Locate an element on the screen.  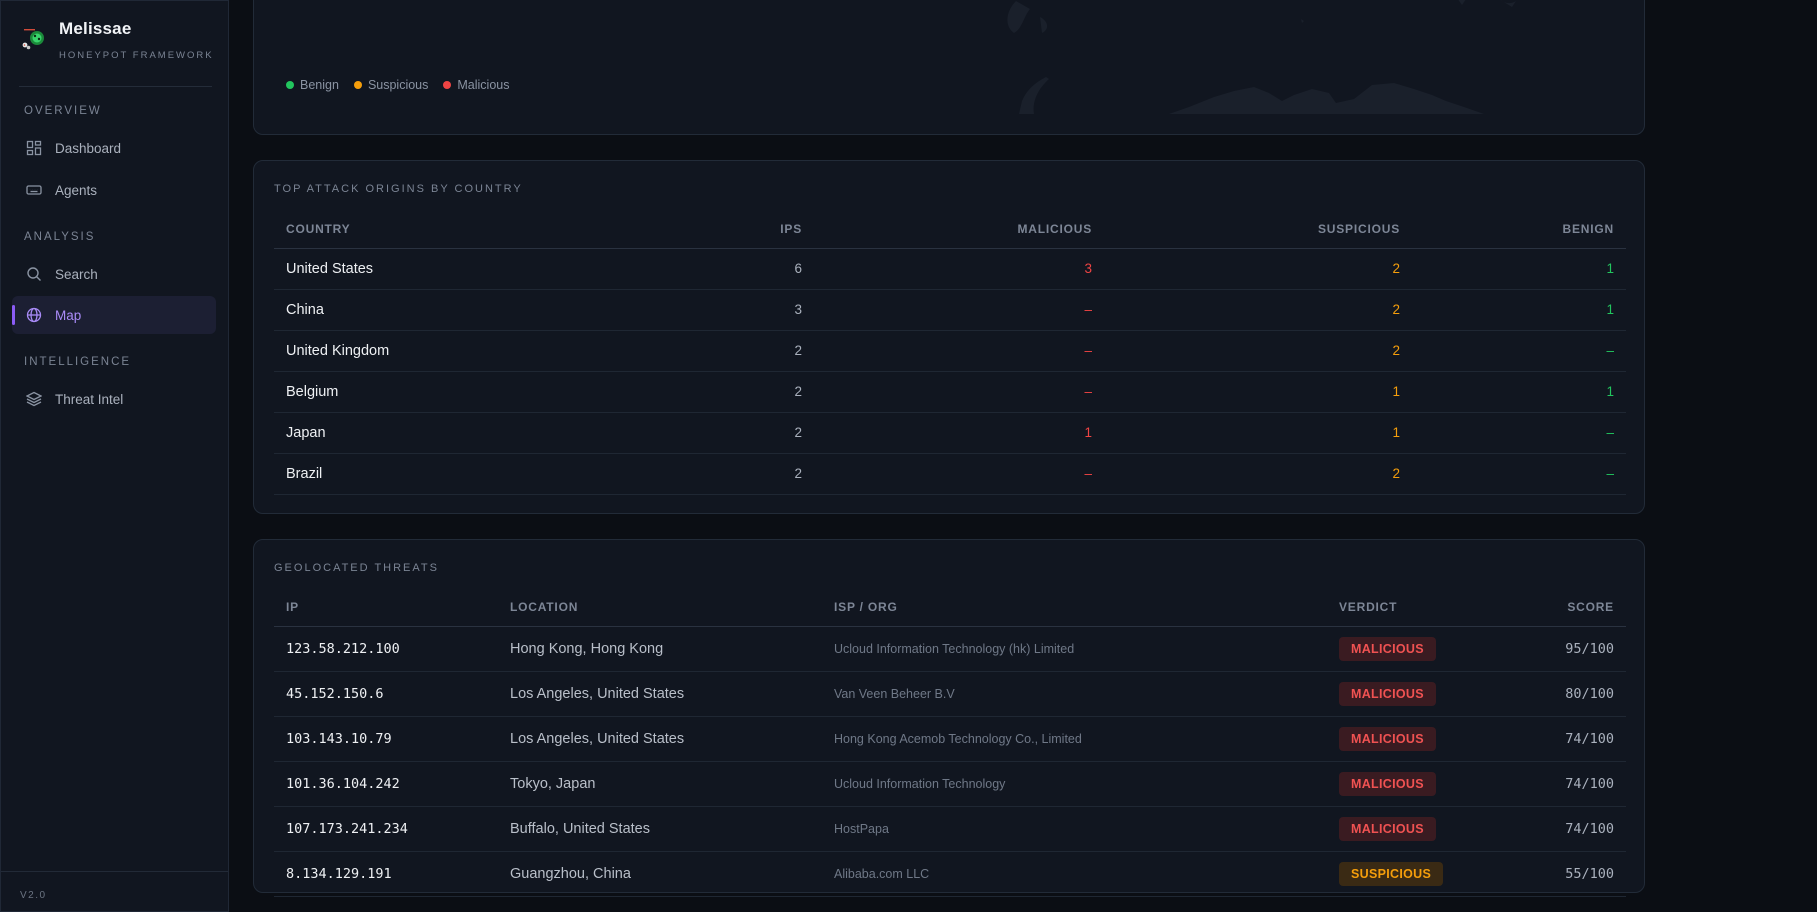
map-card: Benign Suspicious Malicious is located at coordinates (949, 67).